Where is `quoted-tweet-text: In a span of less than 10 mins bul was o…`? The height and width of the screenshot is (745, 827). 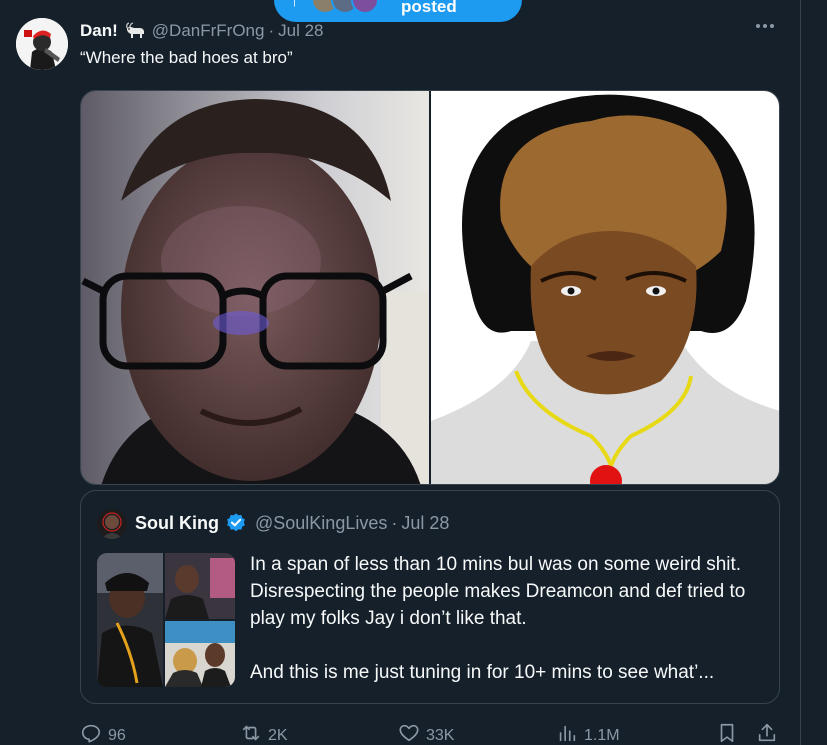
quoted-tweet-text: In a span of less than 10 mins bul was o… is located at coordinates (510, 618).